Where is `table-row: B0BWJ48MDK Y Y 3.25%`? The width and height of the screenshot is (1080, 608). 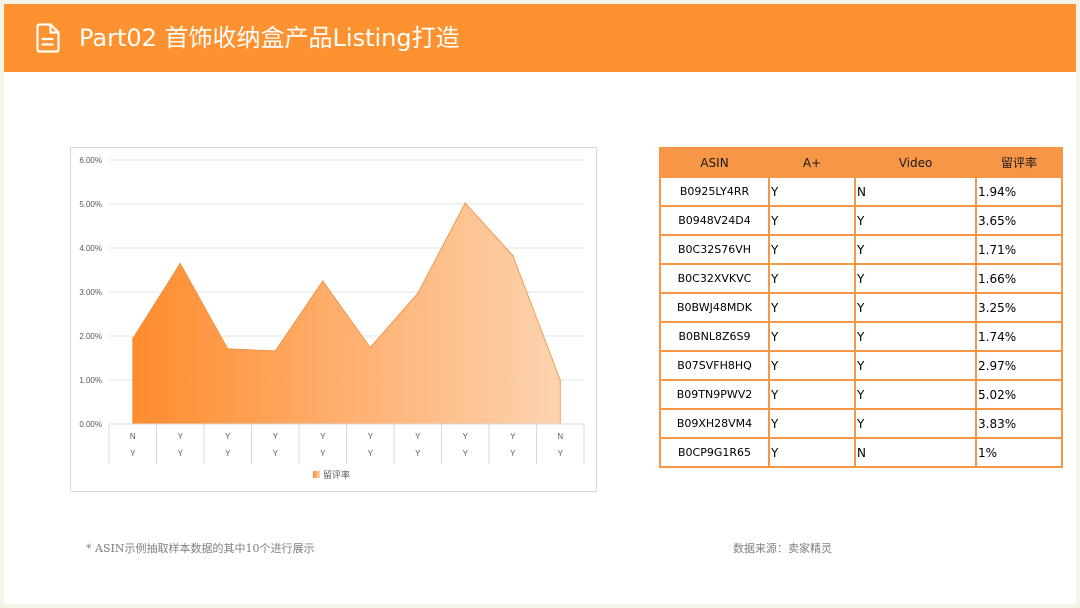 table-row: B0BWJ48MDK Y Y 3.25% is located at coordinates (861, 307).